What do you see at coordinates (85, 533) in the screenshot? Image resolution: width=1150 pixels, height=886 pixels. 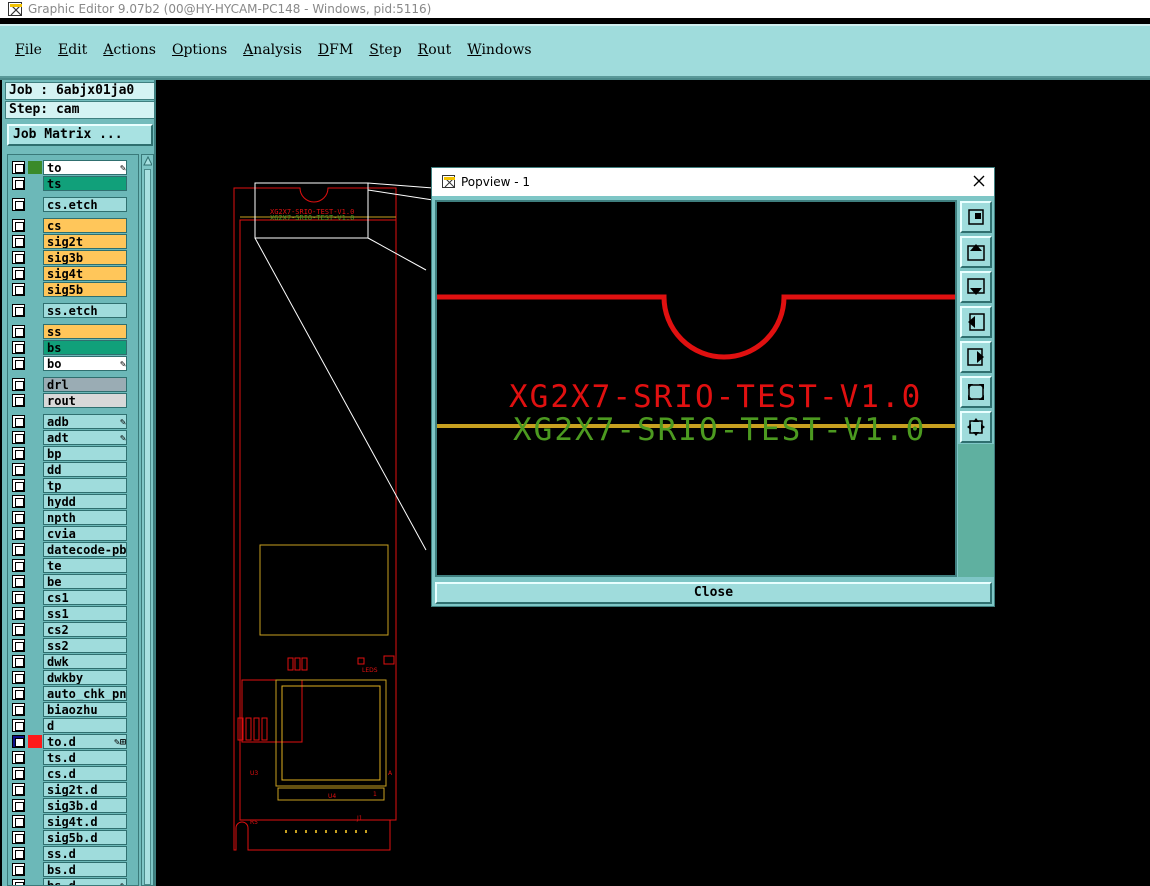 I see `layer-name: cvia` at bounding box center [85, 533].